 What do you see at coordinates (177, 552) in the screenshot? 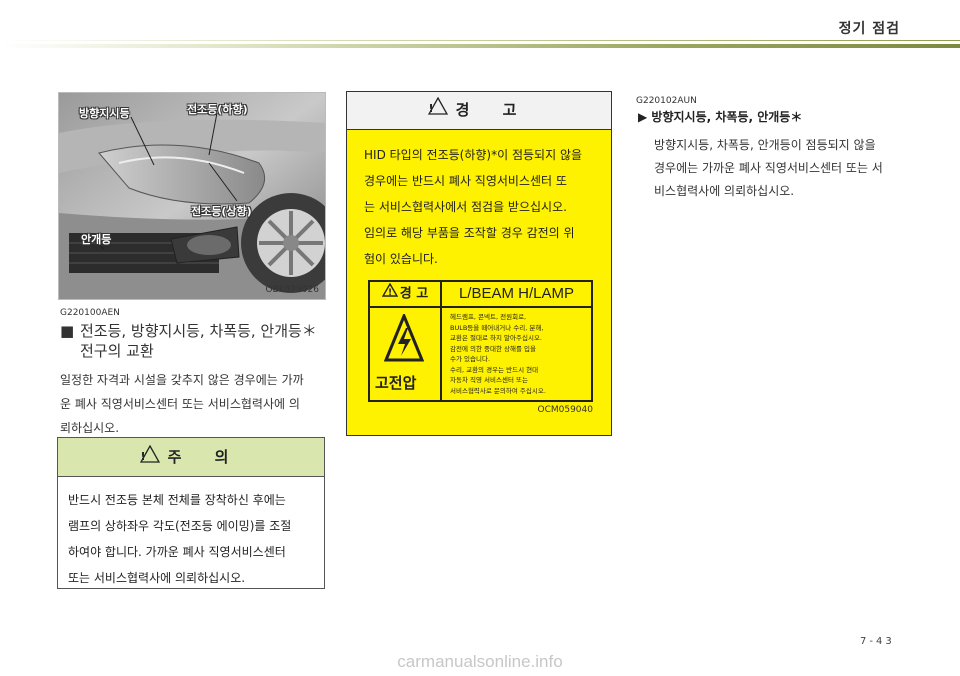
I see `caution-line: 하여야 합니다. 가까운 폐사 직영서비스센터` at bounding box center [177, 552].